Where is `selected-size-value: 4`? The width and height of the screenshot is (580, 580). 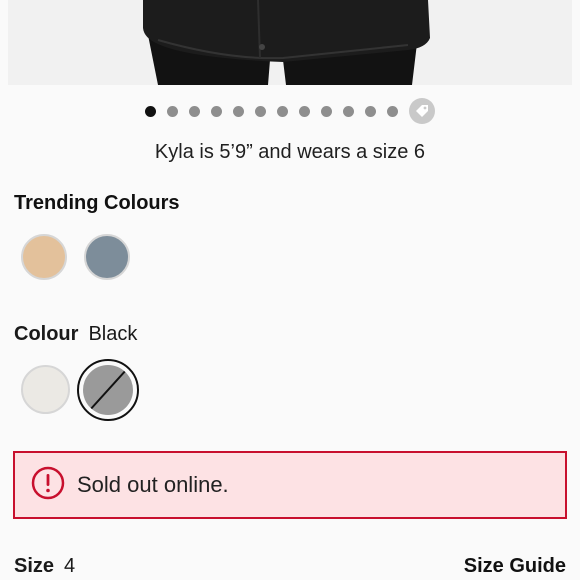 selected-size-value: 4 is located at coordinates (70, 565).